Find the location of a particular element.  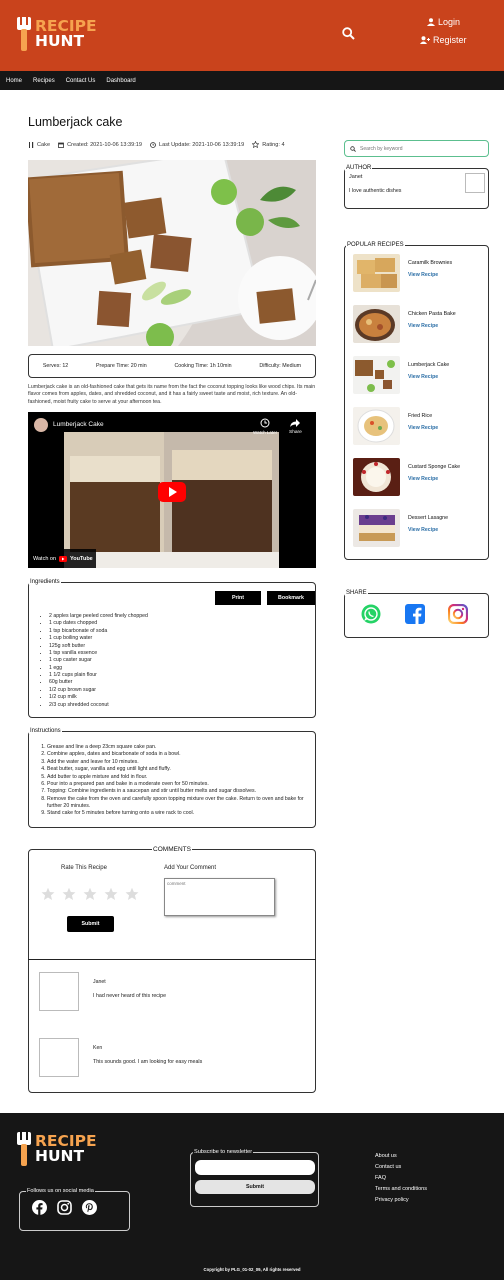

popular-recipe-item: Dessert Lasagne View Recipe is located at coordinates (420, 534).